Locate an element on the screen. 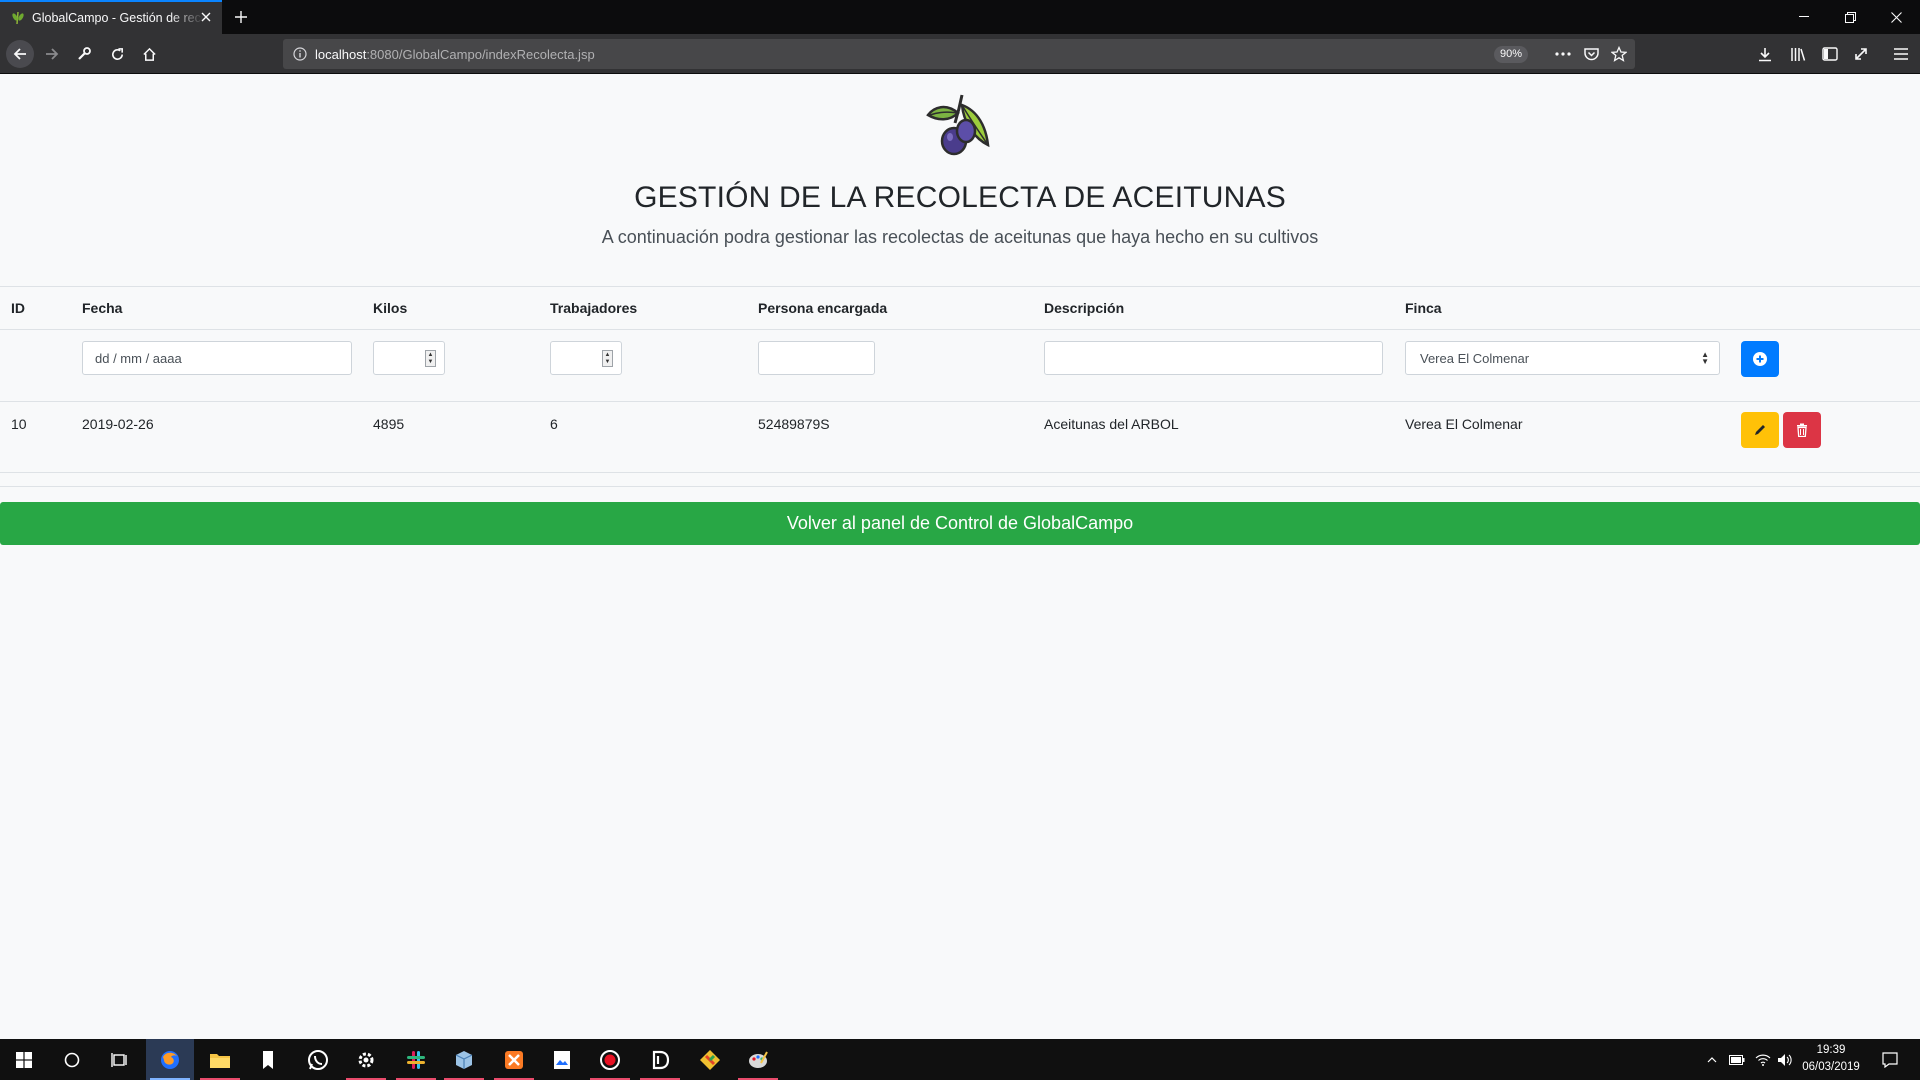 Image resolution: width=1920 pixels, height=1080 pixels. cell-persona: 52489879S is located at coordinates (794, 424).